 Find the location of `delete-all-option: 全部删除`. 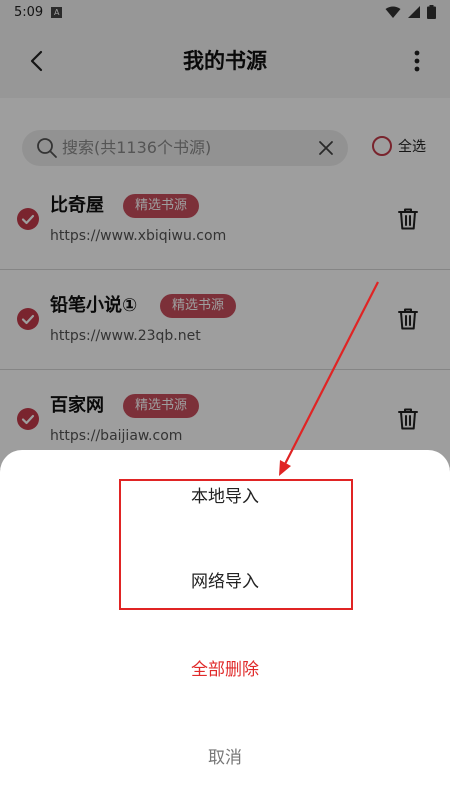

delete-all-option: 全部删除 is located at coordinates (225, 670).